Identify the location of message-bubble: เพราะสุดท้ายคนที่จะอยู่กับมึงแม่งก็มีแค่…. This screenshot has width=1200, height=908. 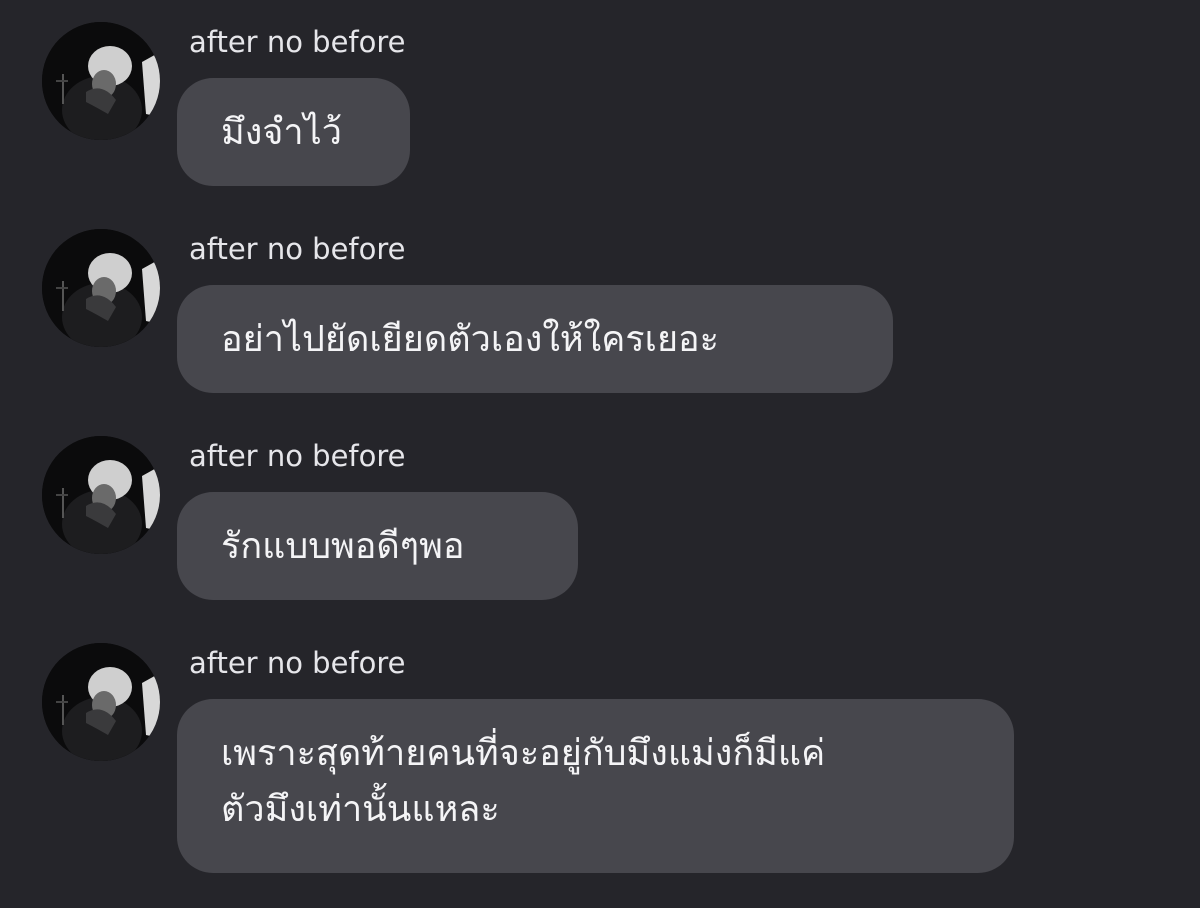
(595, 786).